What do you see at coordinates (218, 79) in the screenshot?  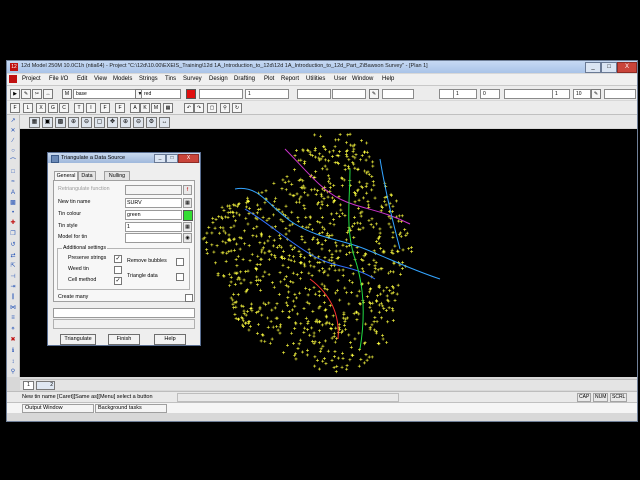 I see `menu-design: Design` at bounding box center [218, 79].